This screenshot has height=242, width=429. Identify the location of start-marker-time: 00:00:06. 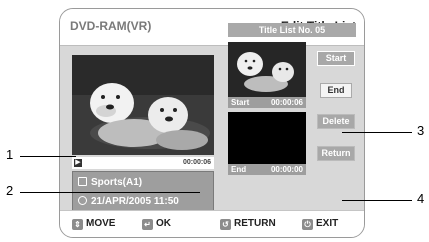
(286, 102).